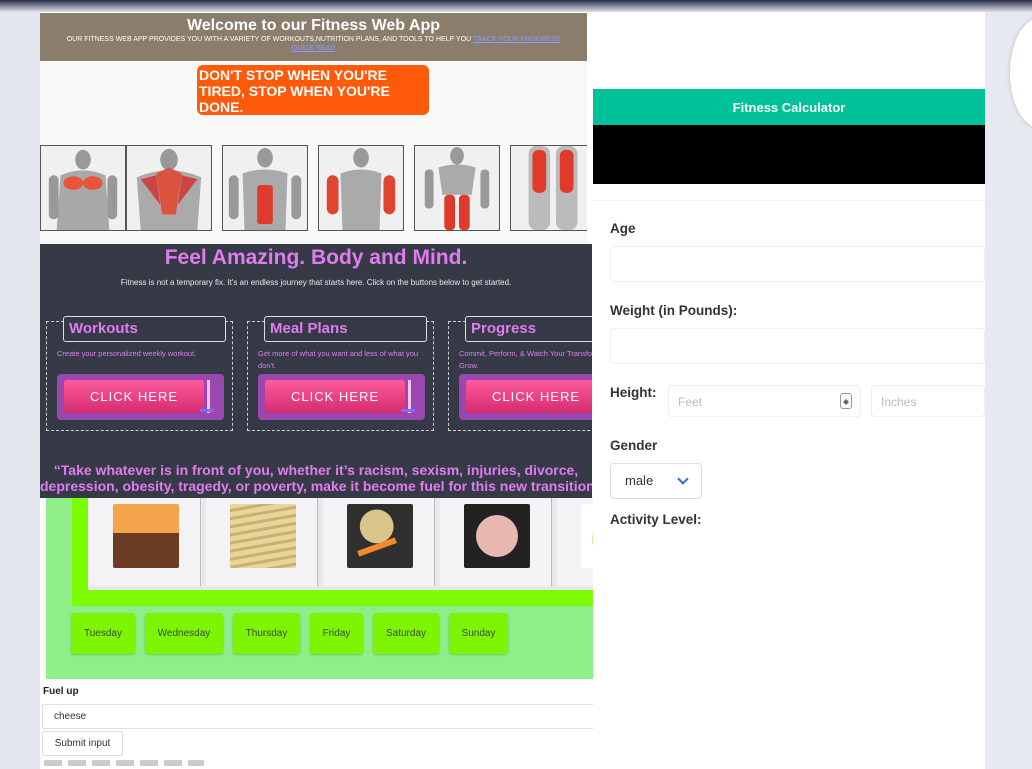 The height and width of the screenshot is (769, 1032). What do you see at coordinates (127, 353) in the screenshot?
I see `workouts-card-text: Create your personalized weekly workout.` at bounding box center [127, 353].